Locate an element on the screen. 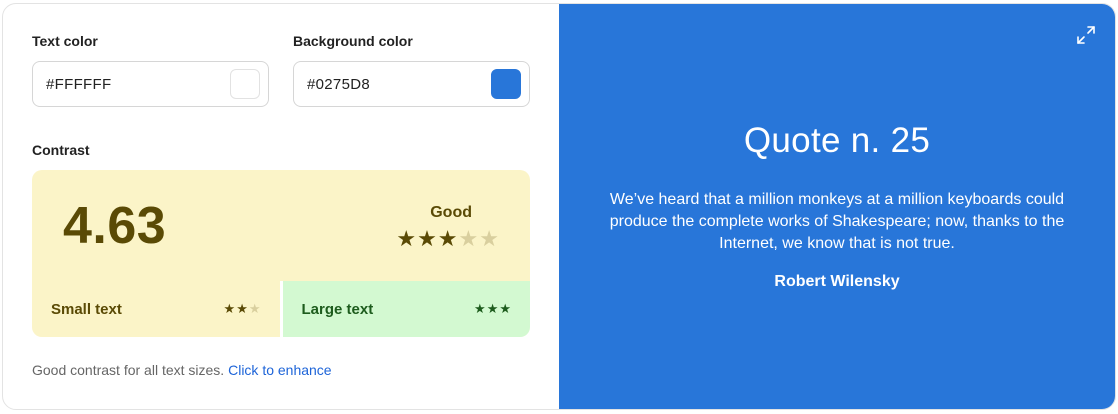 The width and height of the screenshot is (1118, 414). large-text-label: Large text is located at coordinates (337, 309).